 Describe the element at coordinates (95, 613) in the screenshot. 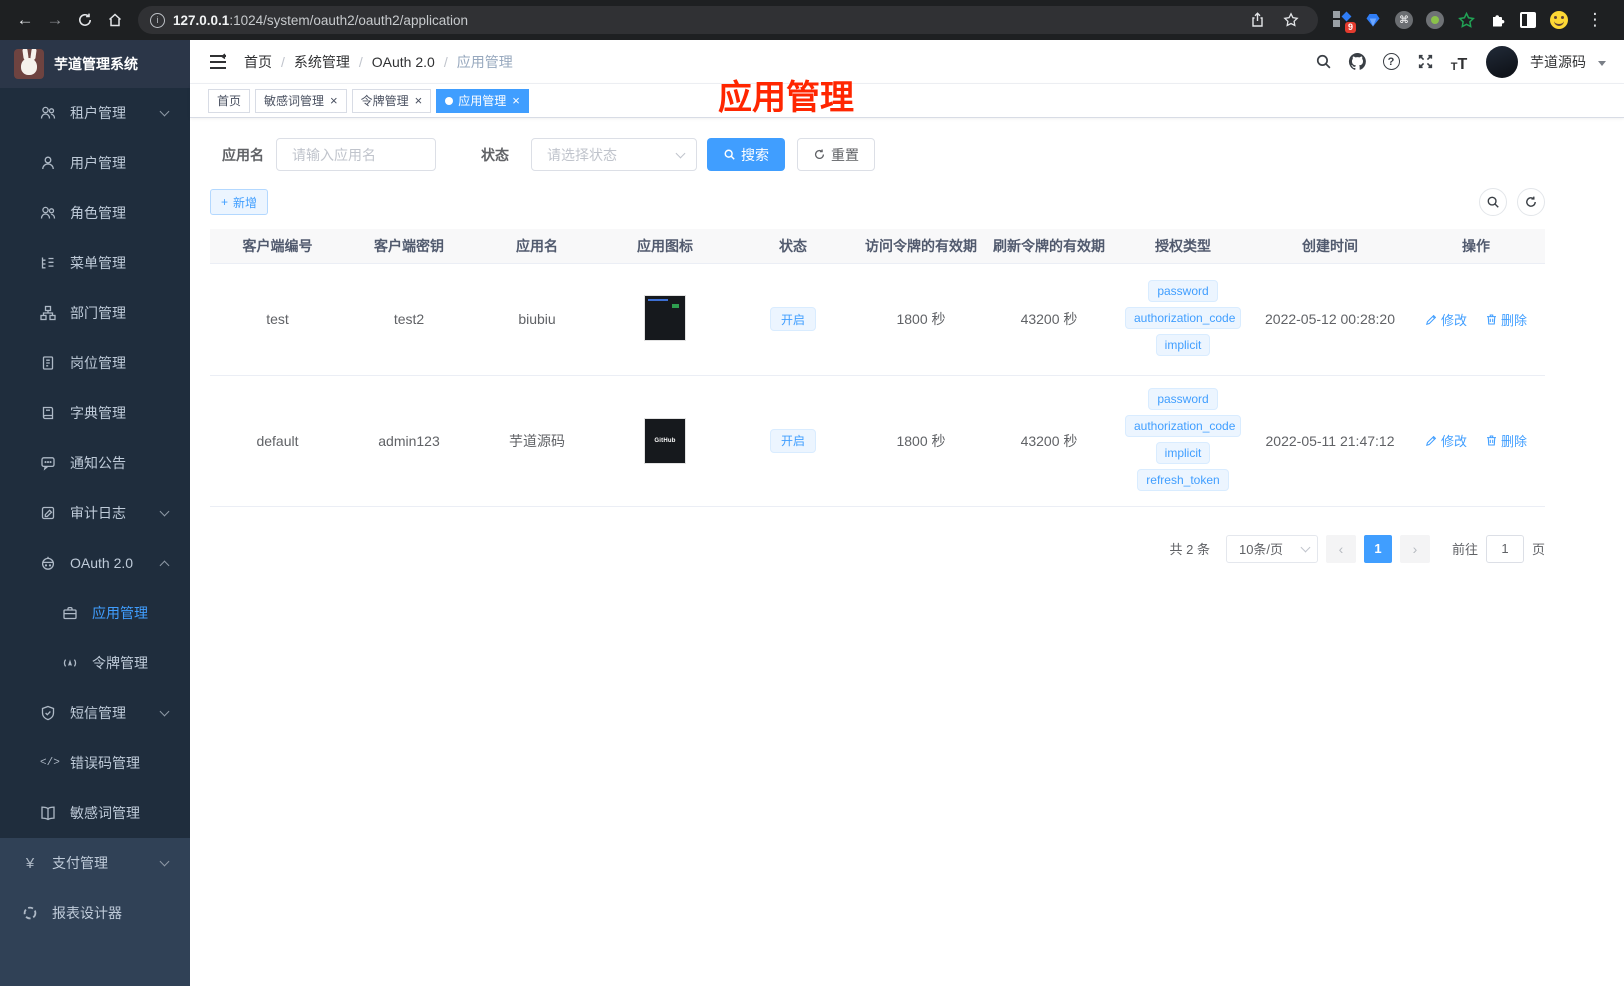

I see `sidebar-item-oauth-application: 应用管理` at that location.